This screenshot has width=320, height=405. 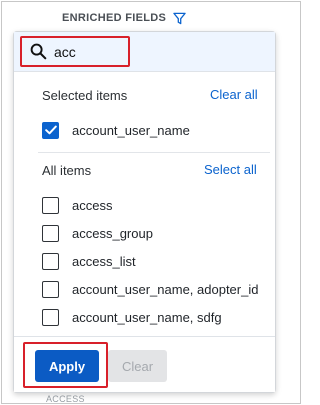 I want to click on search-highlight-box, so click(x=75, y=51).